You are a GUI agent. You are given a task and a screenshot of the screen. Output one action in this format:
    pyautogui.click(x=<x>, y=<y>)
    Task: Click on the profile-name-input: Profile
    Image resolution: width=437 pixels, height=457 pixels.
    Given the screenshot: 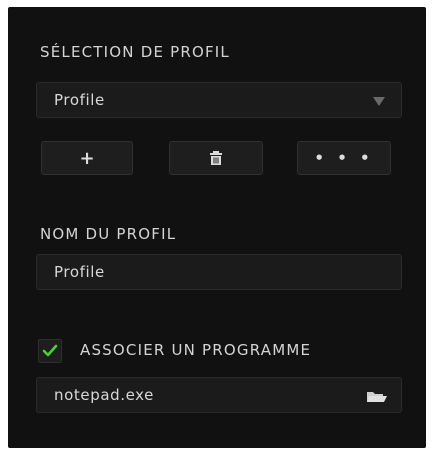 What is the action you would take?
    pyautogui.click(x=219, y=272)
    